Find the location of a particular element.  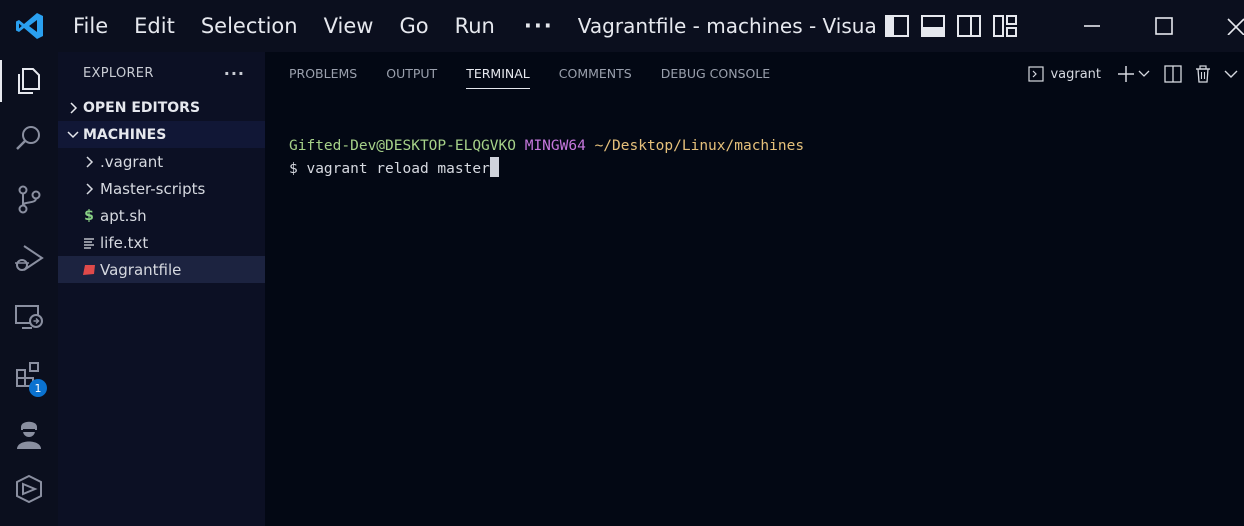

tree-item-life-txt: life.txt is located at coordinates (161, 242).